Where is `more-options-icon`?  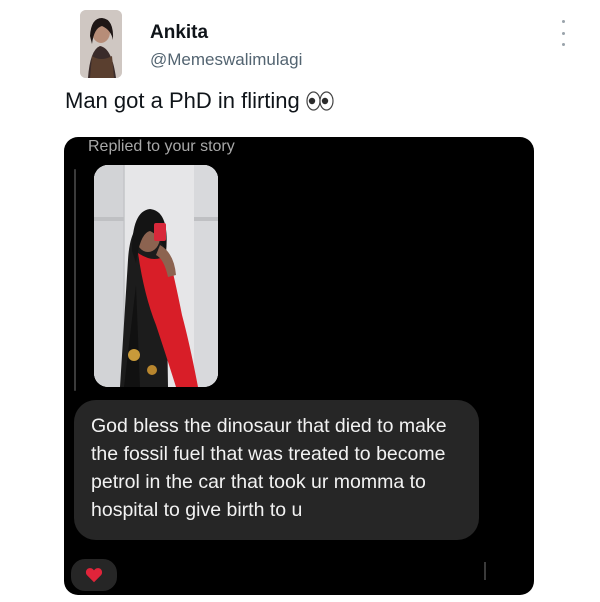 more-options-icon is located at coordinates (563, 33).